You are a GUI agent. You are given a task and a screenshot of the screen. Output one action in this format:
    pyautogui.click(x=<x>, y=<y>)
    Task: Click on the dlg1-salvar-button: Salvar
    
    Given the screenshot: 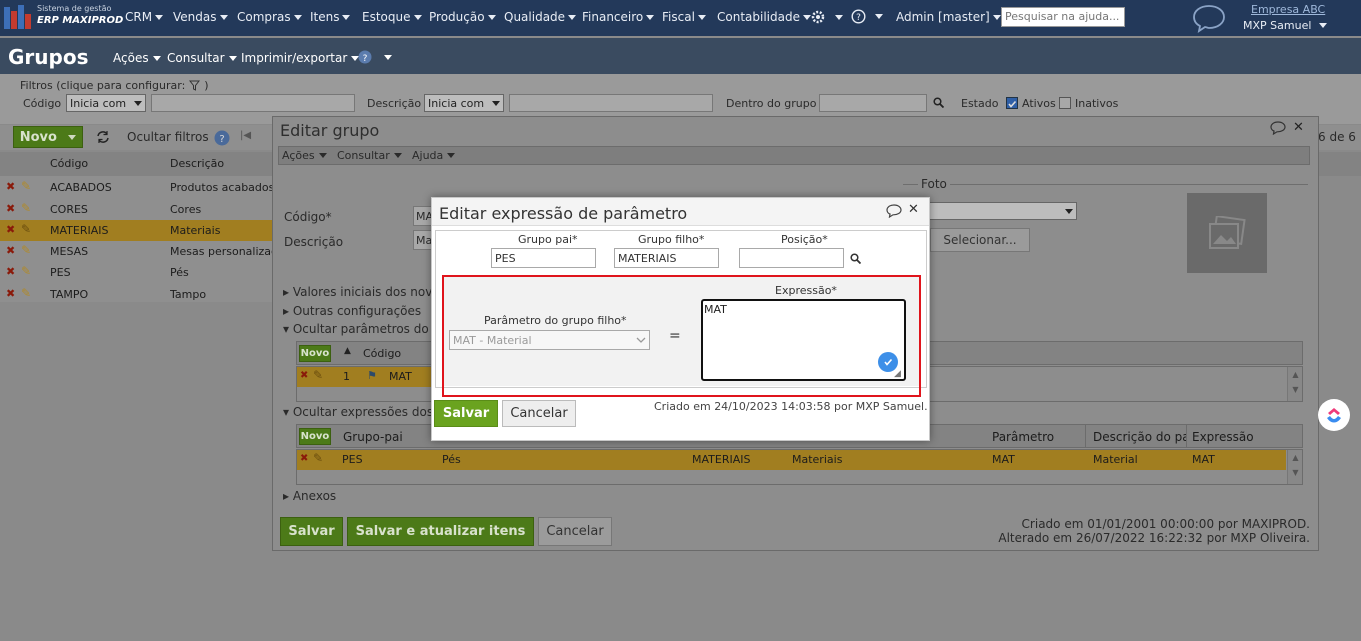 What is the action you would take?
    pyautogui.click(x=311, y=531)
    